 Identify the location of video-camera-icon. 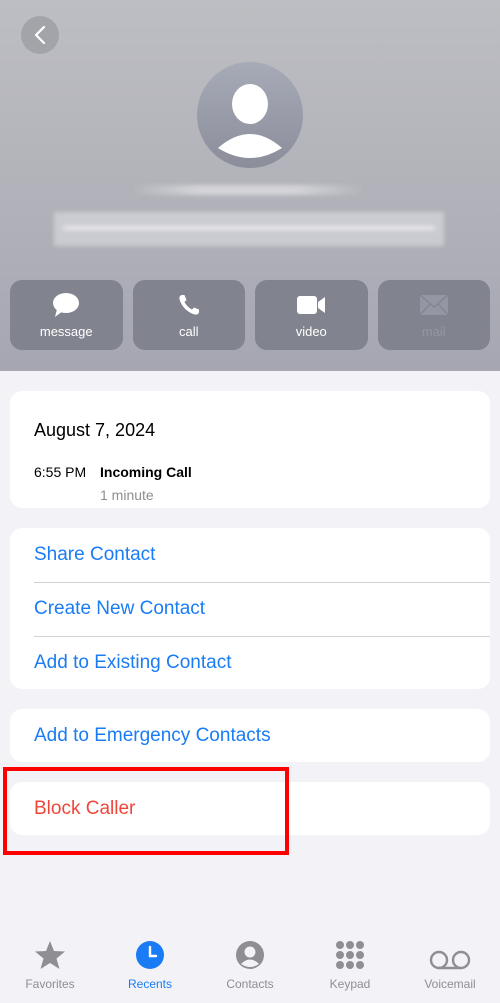
(311, 304).